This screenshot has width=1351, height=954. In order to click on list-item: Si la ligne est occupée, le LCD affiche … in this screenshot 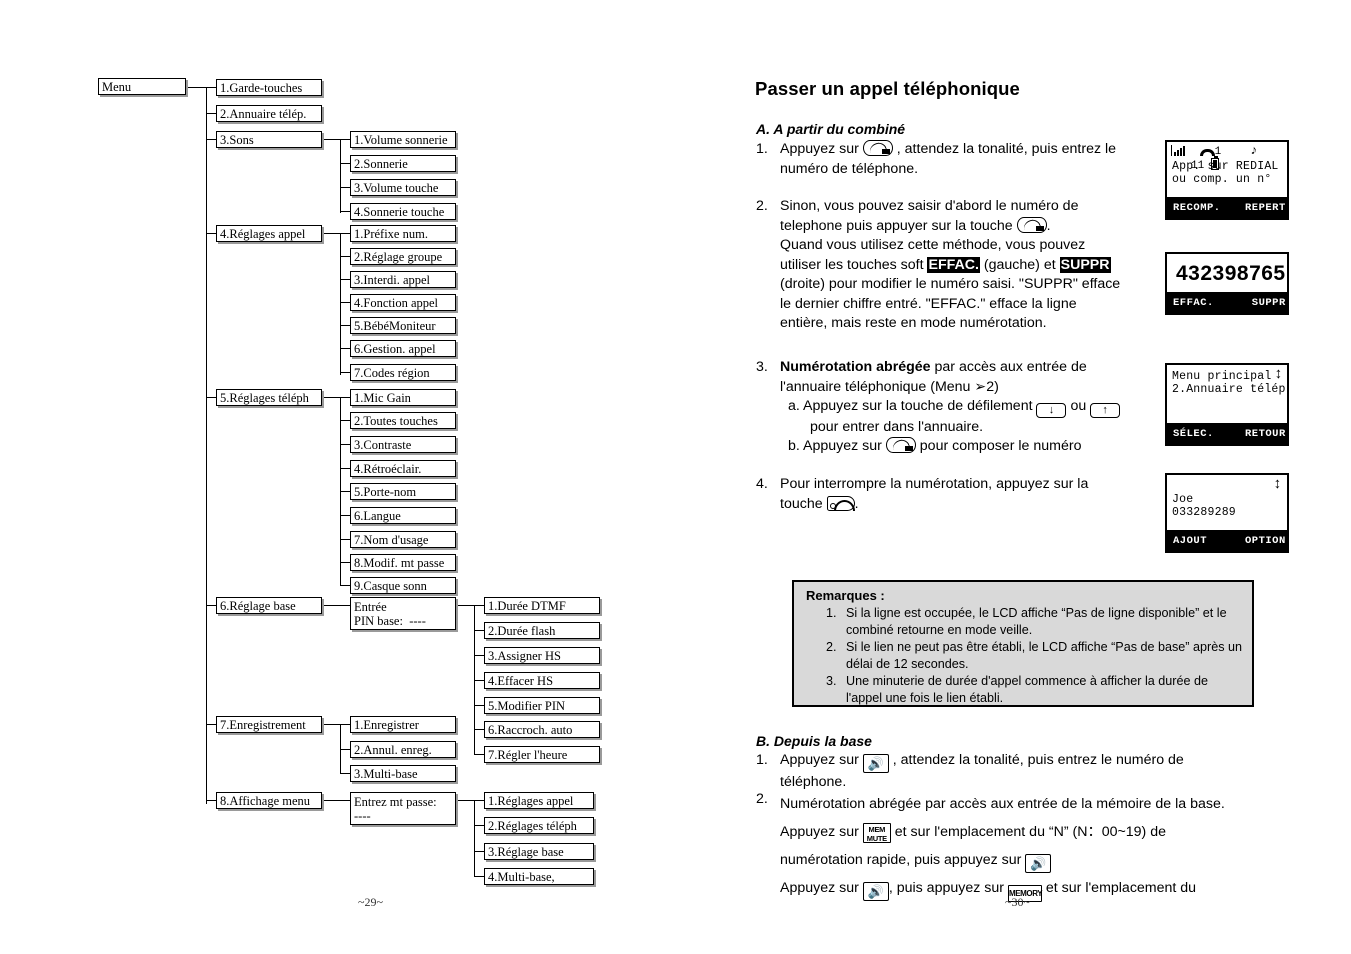, I will do `click(1041, 621)`.